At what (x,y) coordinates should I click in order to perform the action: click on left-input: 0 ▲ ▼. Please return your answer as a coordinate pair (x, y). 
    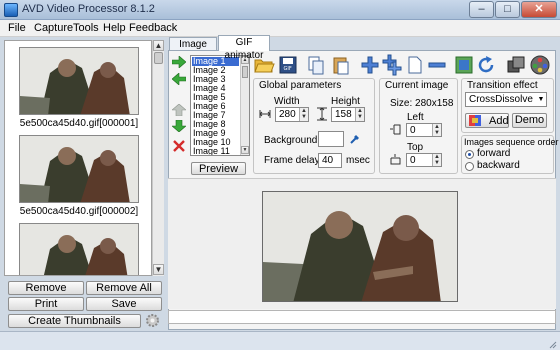
    Looking at the image, I should click on (424, 130).